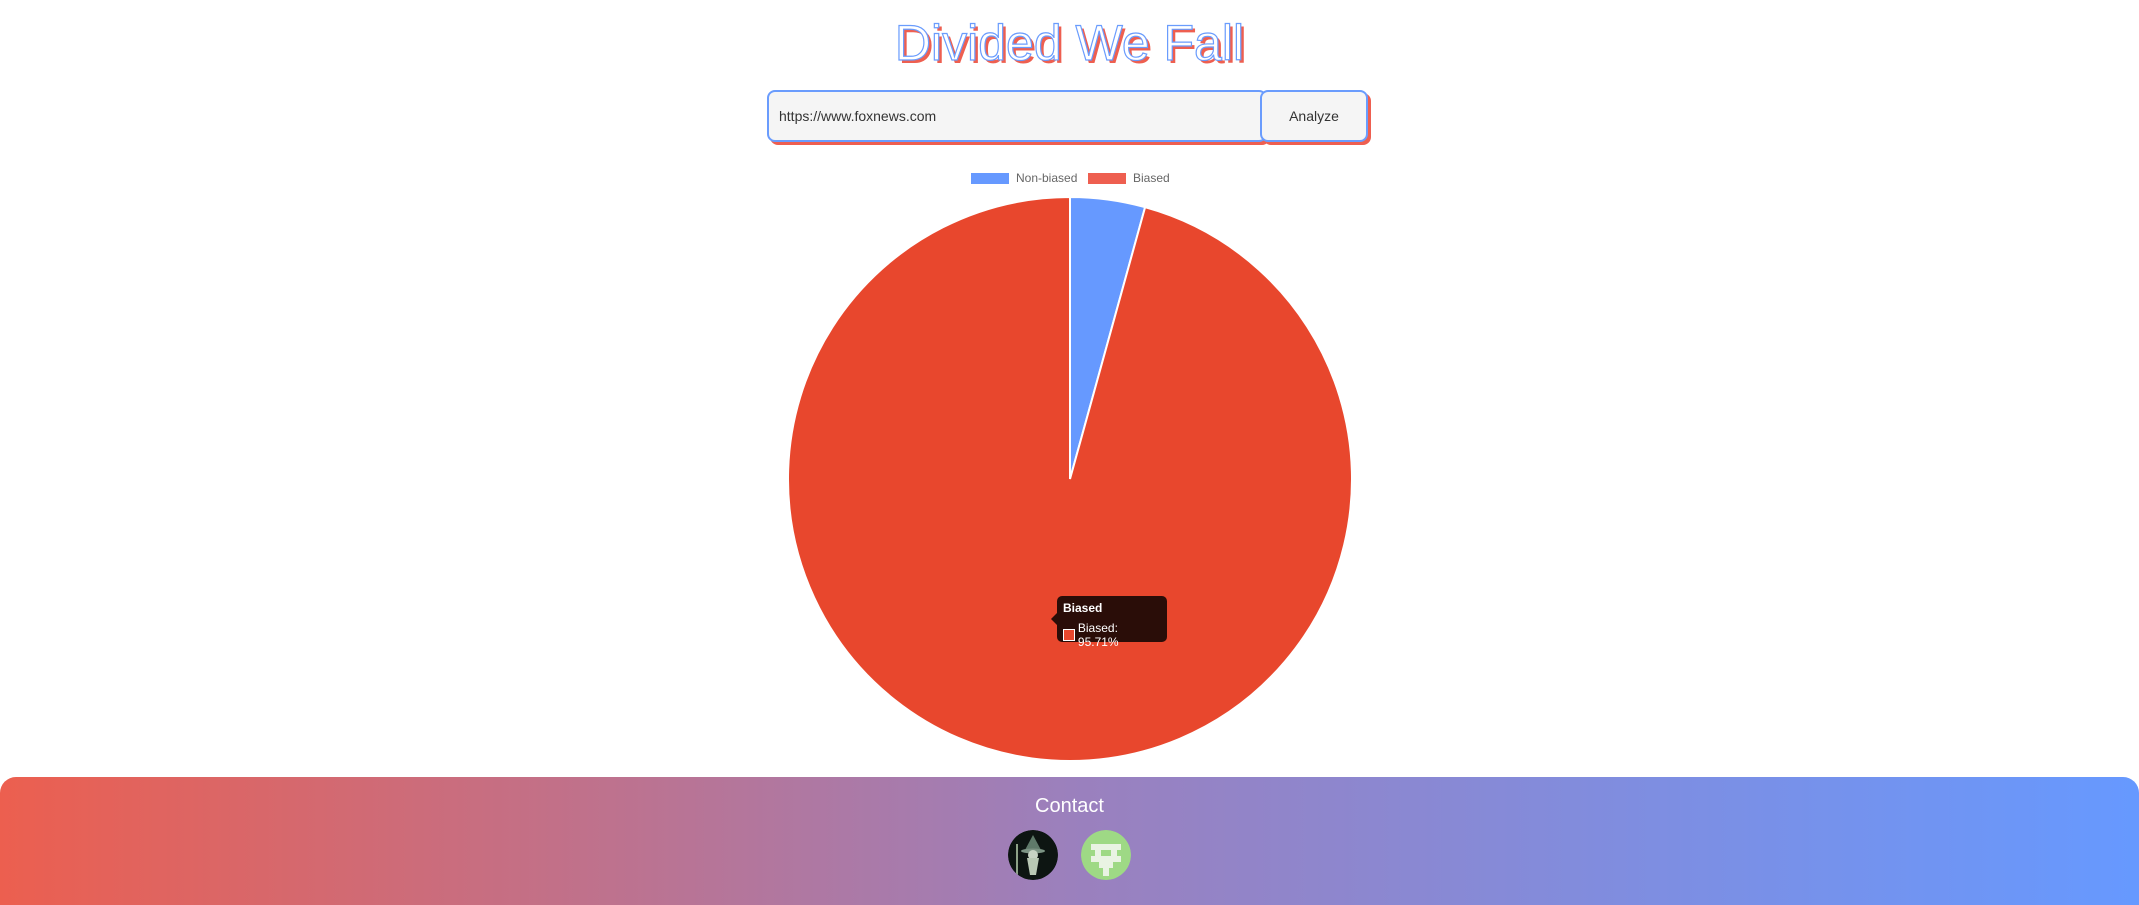 This screenshot has height=905, width=2139. I want to click on tooltip-row: Biased: 95.71%, so click(1112, 635).